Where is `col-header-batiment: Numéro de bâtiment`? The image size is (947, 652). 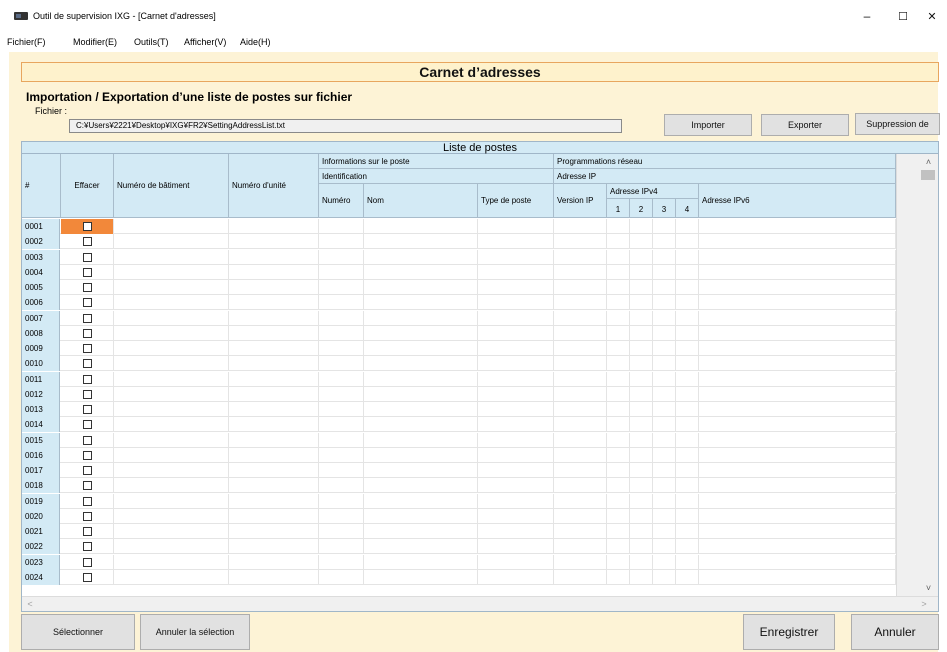
col-header-batiment: Numéro de bâtiment is located at coordinates (171, 186).